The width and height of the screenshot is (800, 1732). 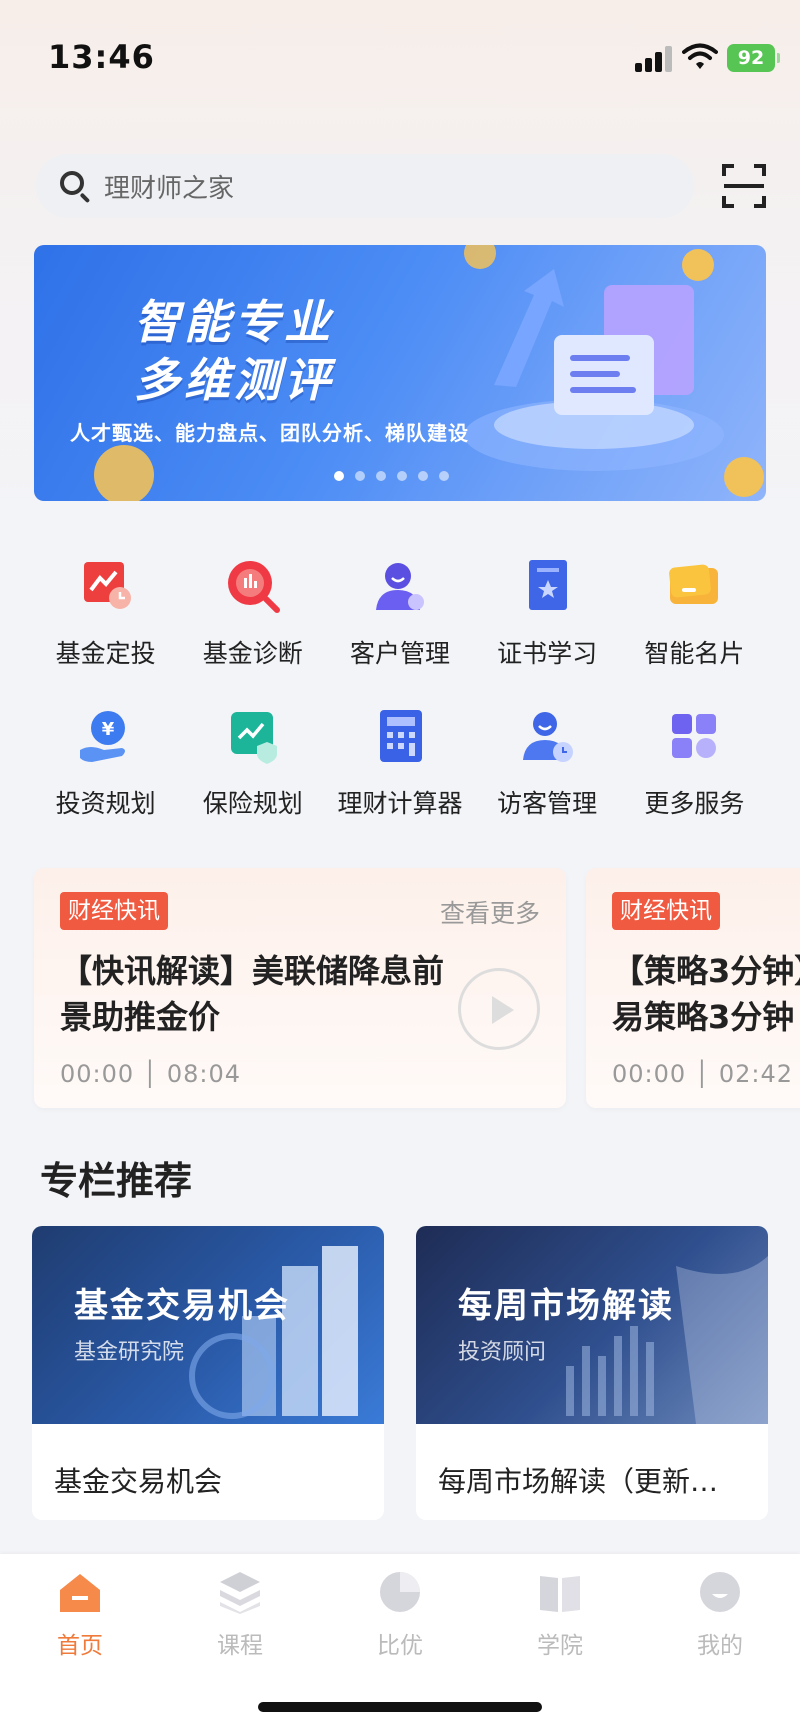 I want to click on column-cover-title: 基金交易机会, so click(x=182, y=1306).